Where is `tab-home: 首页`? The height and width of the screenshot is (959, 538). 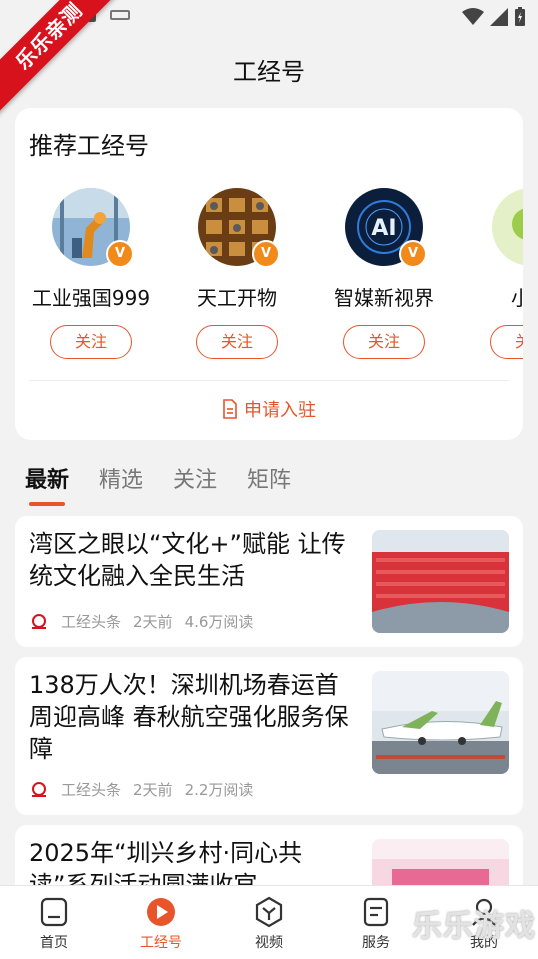 tab-home: 首页 is located at coordinates (54, 924).